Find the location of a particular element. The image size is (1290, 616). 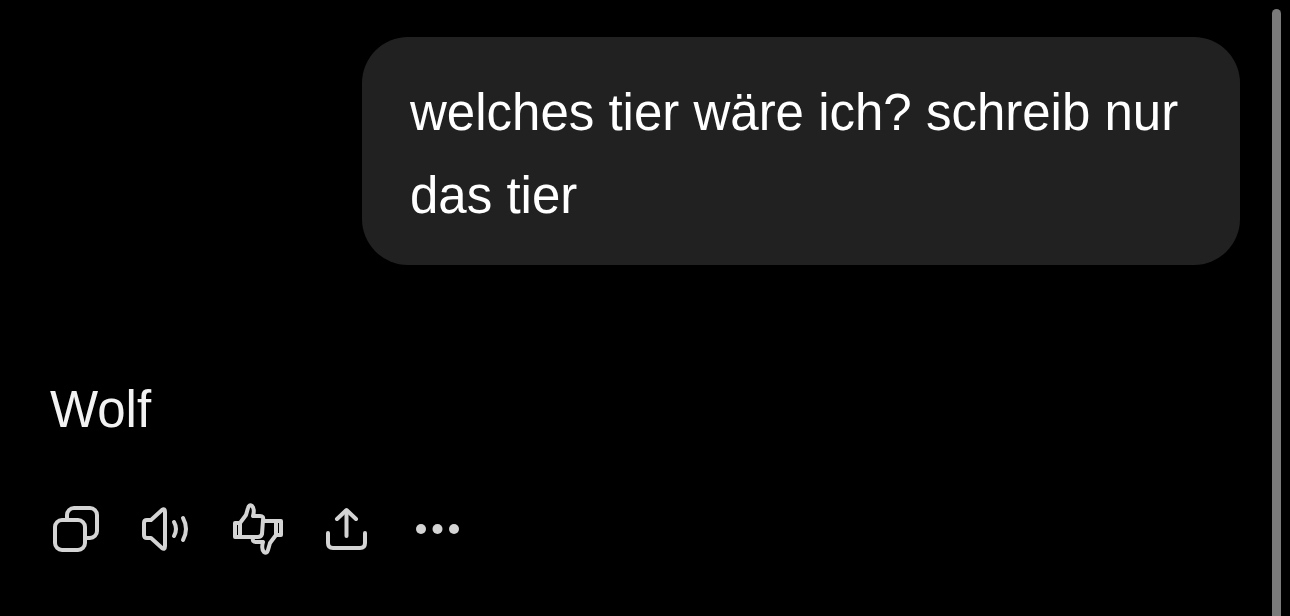

copy-icon is located at coordinates (76, 529).